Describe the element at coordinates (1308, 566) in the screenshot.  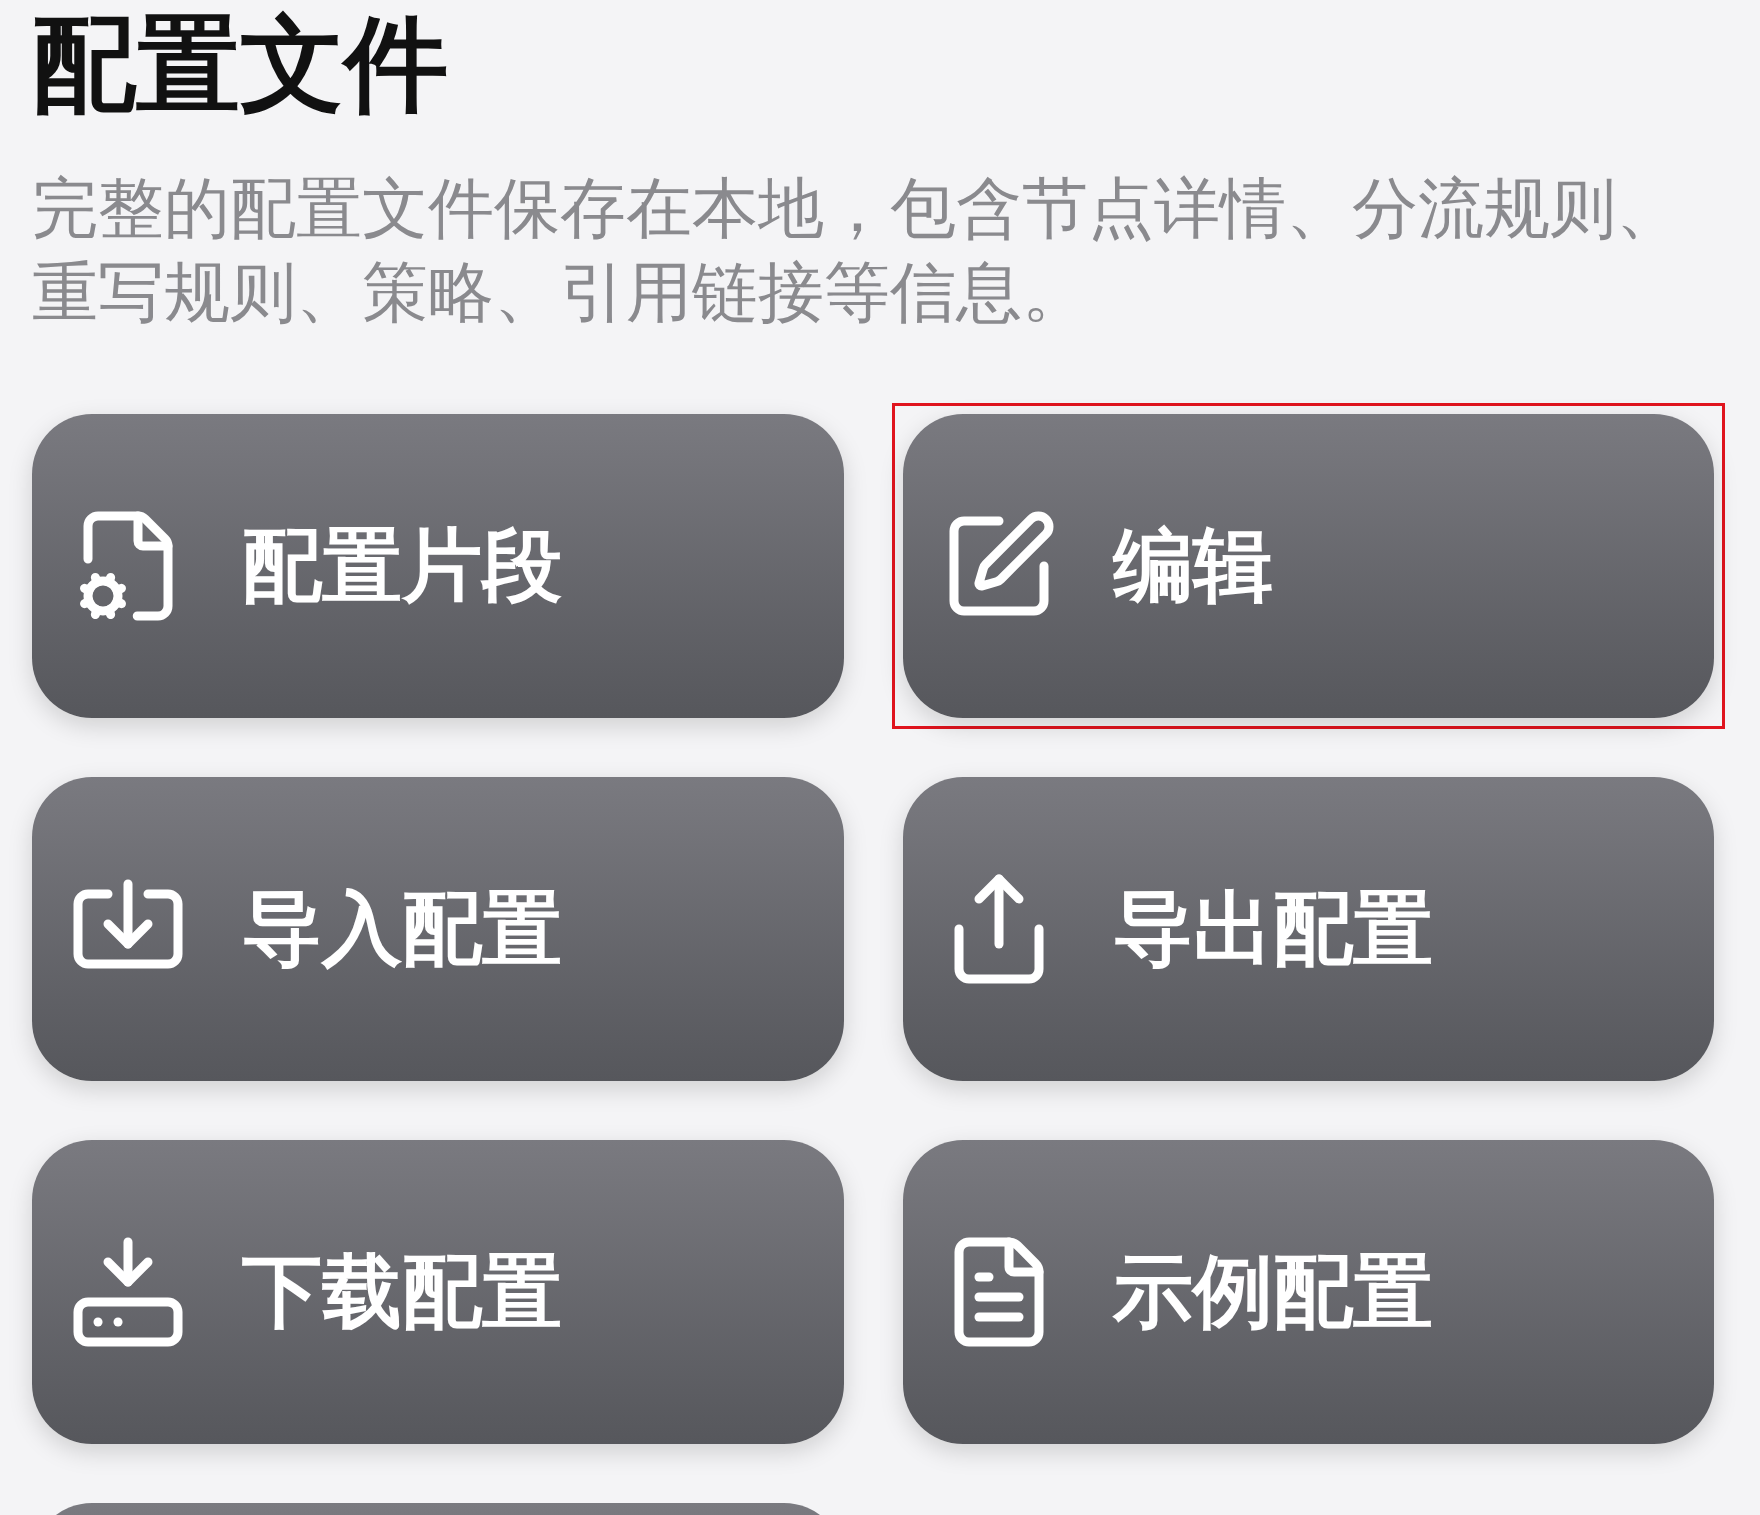
I see `action-button: 编辑` at that location.